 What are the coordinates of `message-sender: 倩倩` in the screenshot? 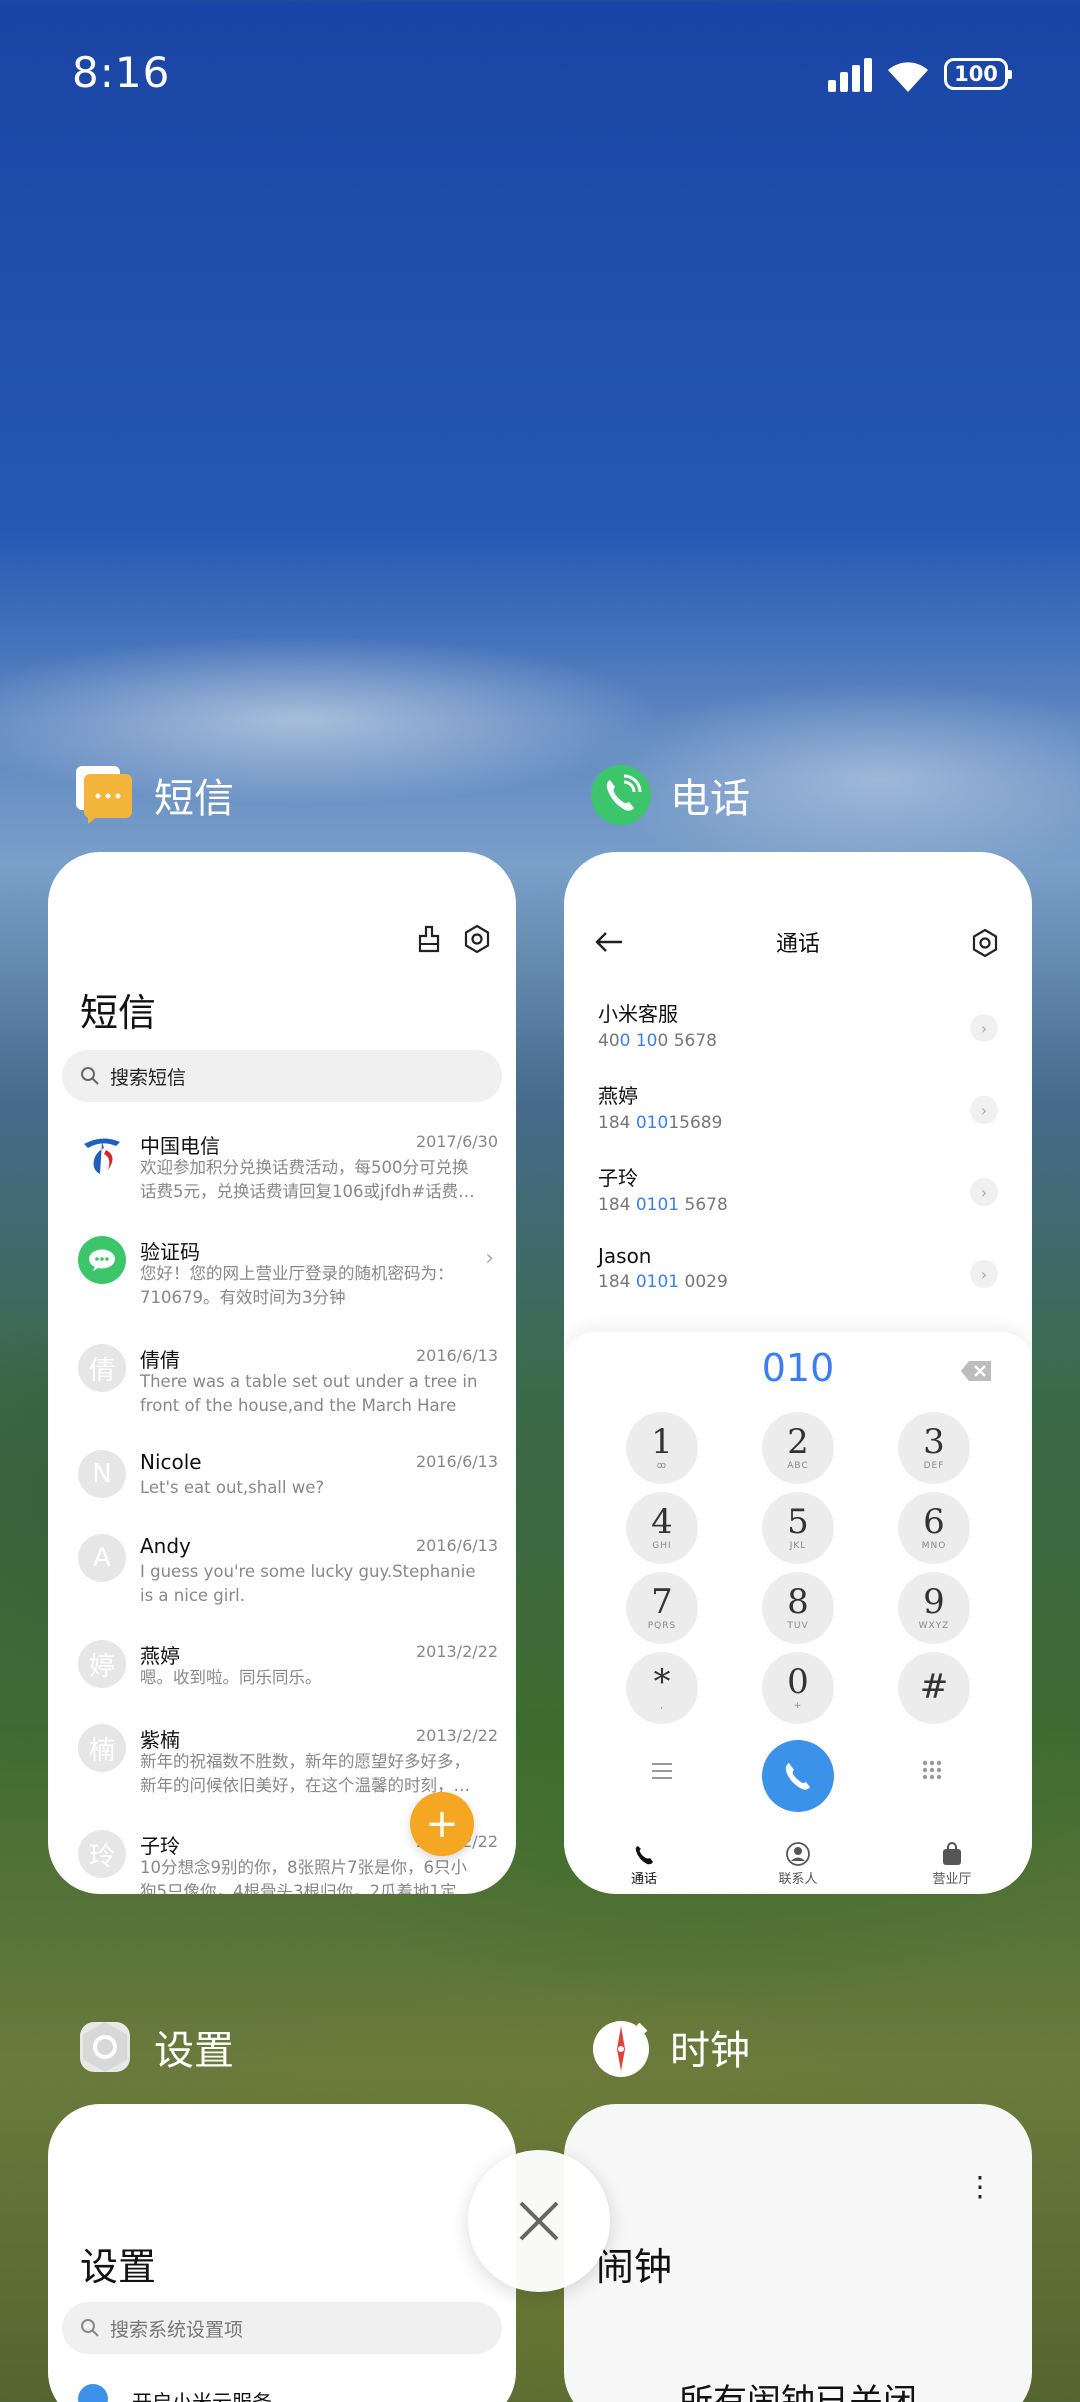 It's located at (160, 1360).